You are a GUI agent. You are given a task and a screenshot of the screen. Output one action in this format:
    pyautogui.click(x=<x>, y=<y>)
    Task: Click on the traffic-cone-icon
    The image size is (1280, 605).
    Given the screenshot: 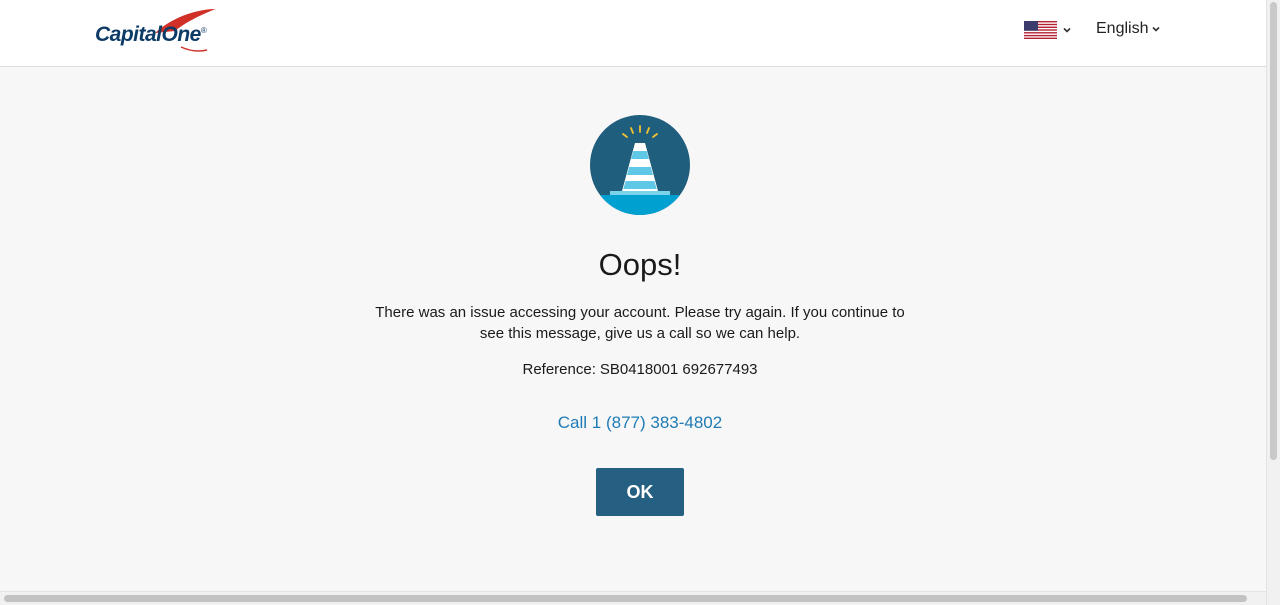 What is the action you would take?
    pyautogui.click(x=640, y=165)
    